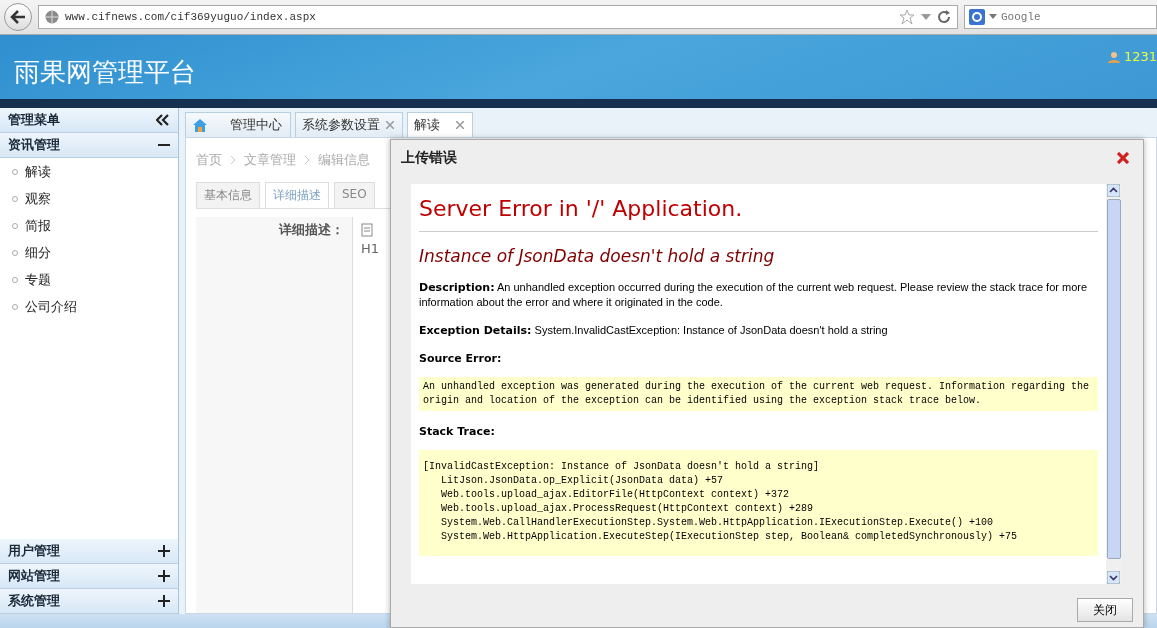  I want to click on section-title: 资讯管理, so click(34, 145).